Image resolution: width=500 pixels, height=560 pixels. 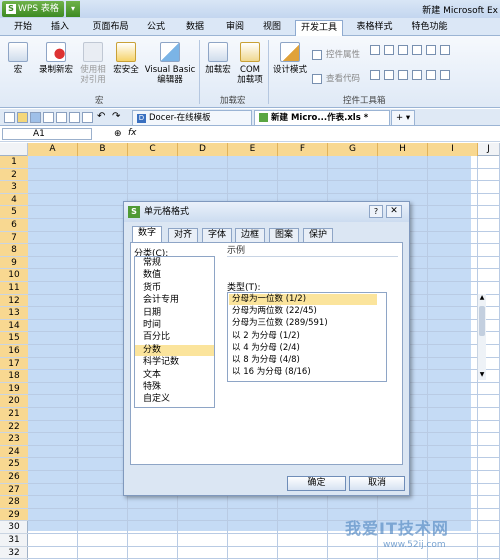 What do you see at coordinates (14, 313) in the screenshot?
I see `row-header-13: 13` at bounding box center [14, 313].